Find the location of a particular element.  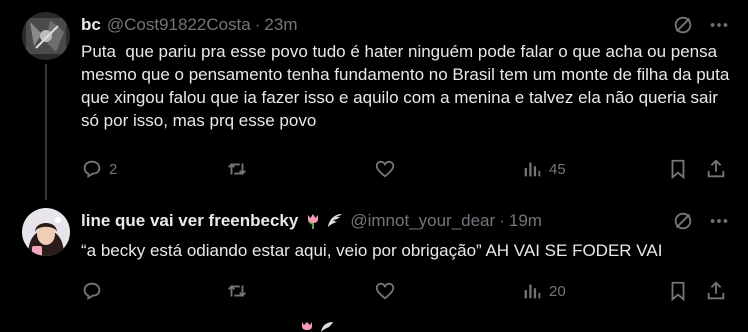

reply-button is located at coordinates (95, 291).